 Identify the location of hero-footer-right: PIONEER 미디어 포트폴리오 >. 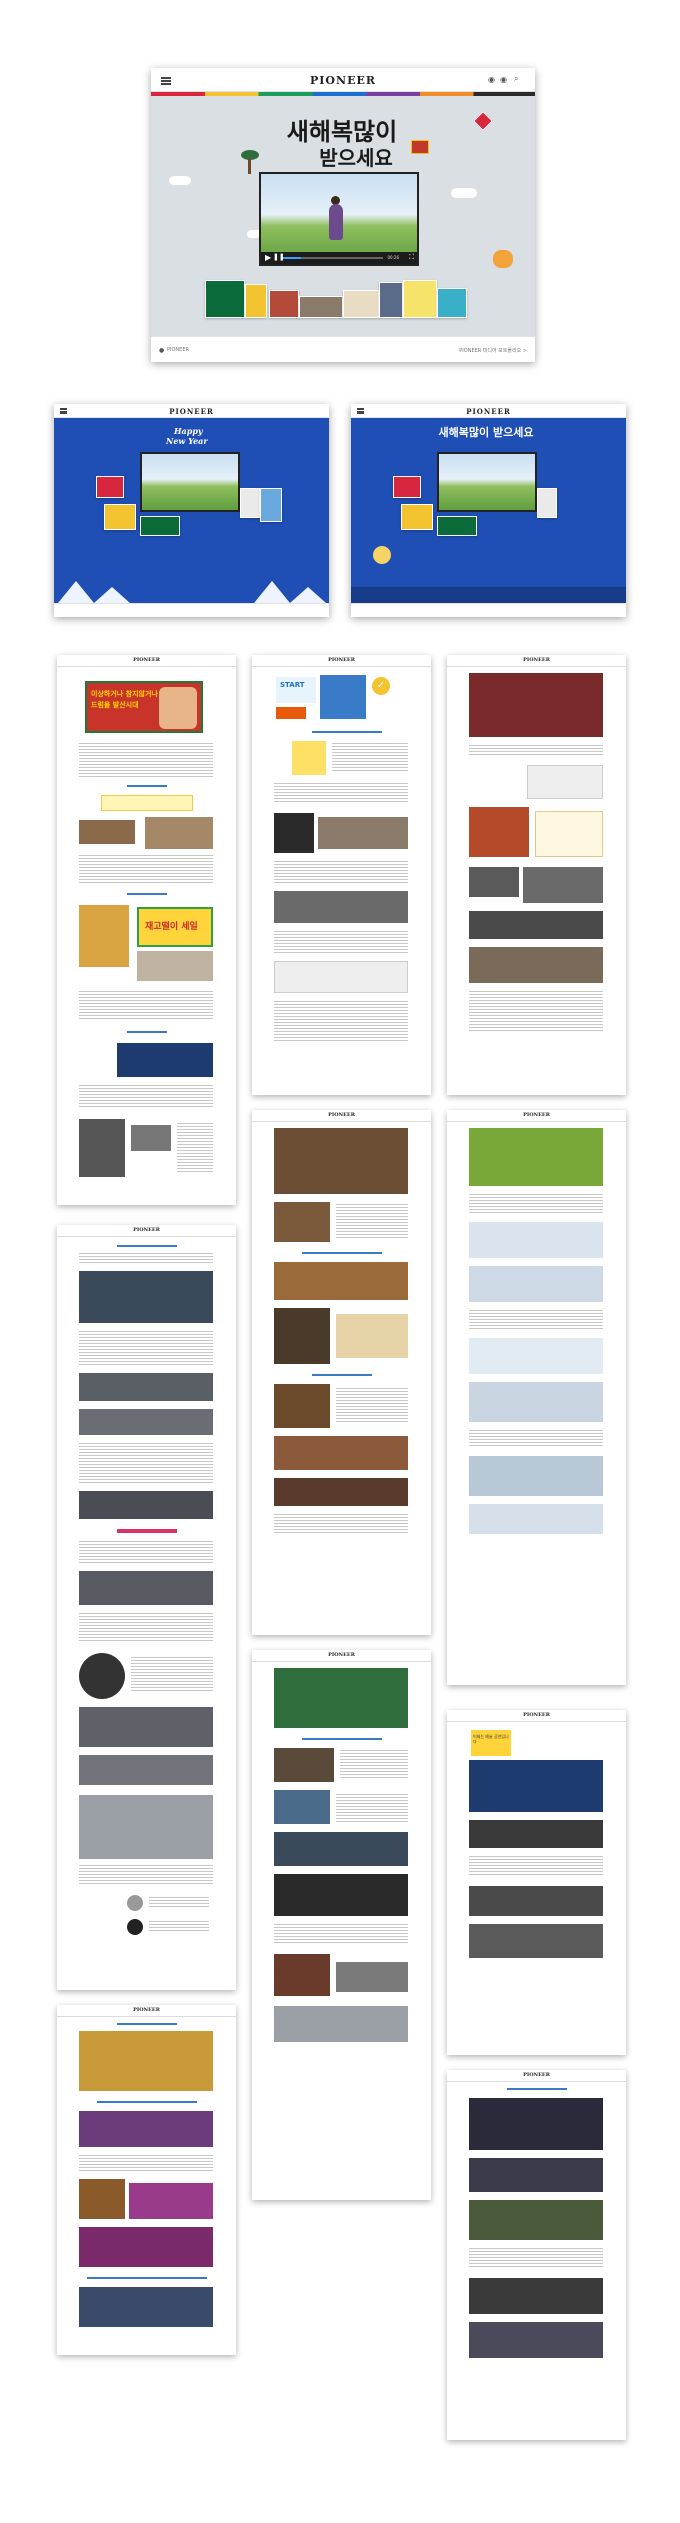
(493, 350).